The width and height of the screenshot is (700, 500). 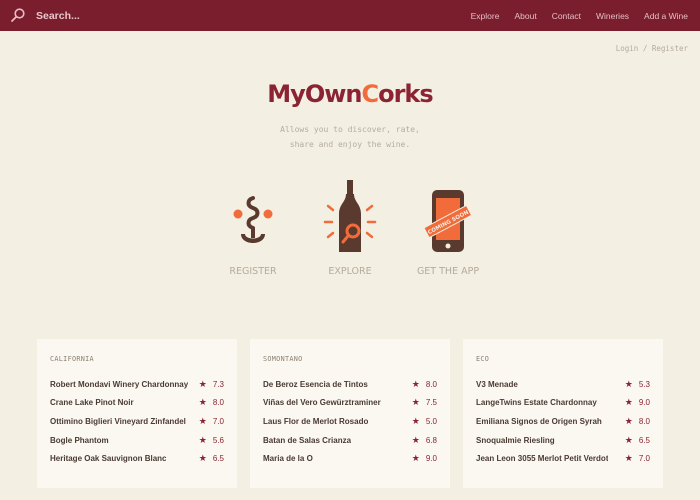 I want to click on wine-row: Heritage Oak Sauvignon Blanc ★ 6.5, so click(x=137, y=458).